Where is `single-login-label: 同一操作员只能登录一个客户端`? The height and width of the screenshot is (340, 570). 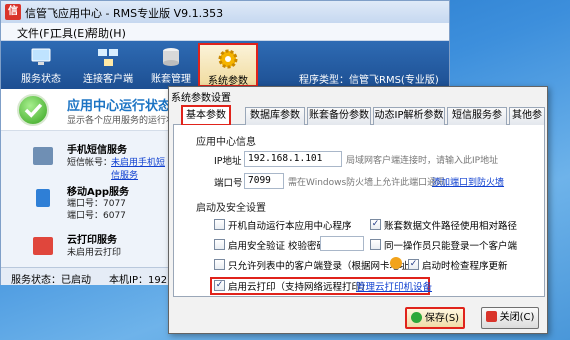 single-login-label: 同一操作员只能登录一个客户端 is located at coordinates (451, 246).